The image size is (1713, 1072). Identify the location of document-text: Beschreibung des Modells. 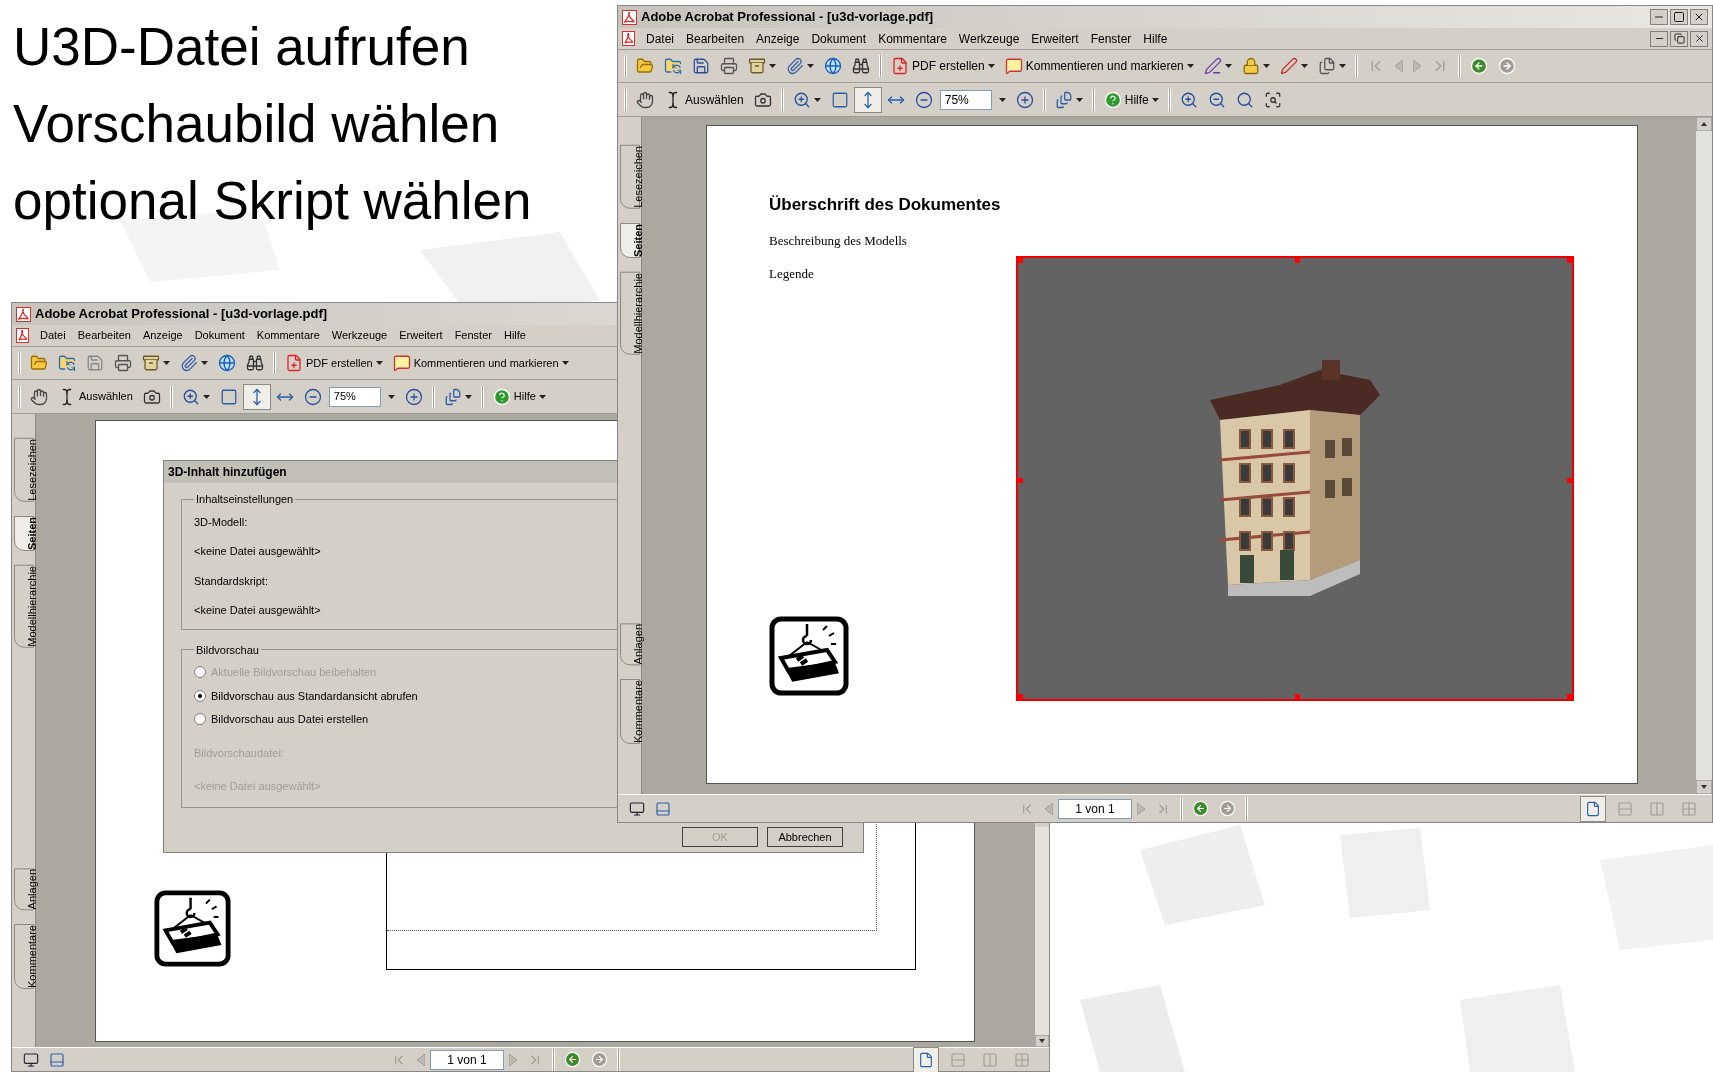
(838, 240).